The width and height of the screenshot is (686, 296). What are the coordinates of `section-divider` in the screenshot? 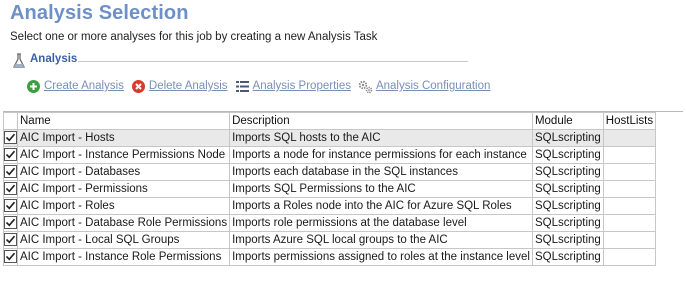 It's located at (273, 61).